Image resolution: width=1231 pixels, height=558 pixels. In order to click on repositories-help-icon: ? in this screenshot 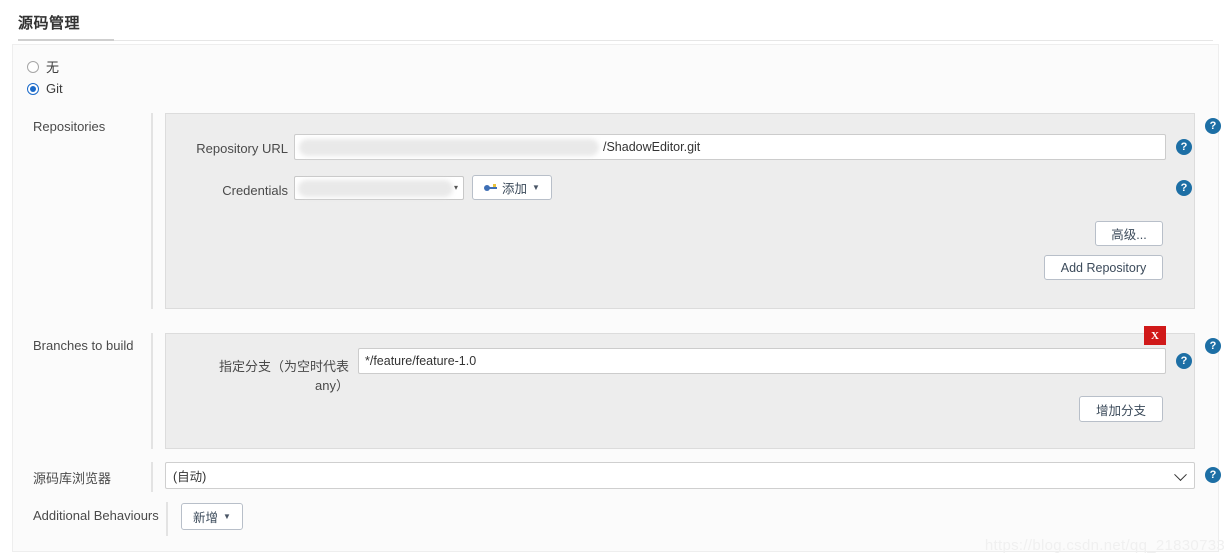, I will do `click(1213, 126)`.